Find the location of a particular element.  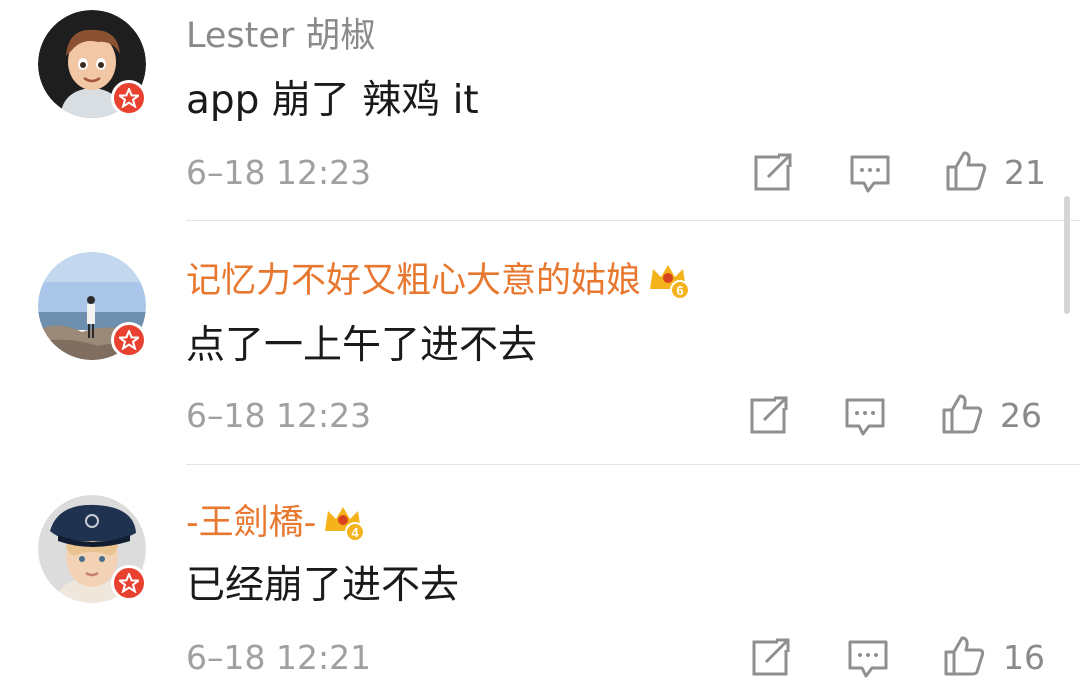

comment-text: 已经崩了进不去 is located at coordinates (323, 585).